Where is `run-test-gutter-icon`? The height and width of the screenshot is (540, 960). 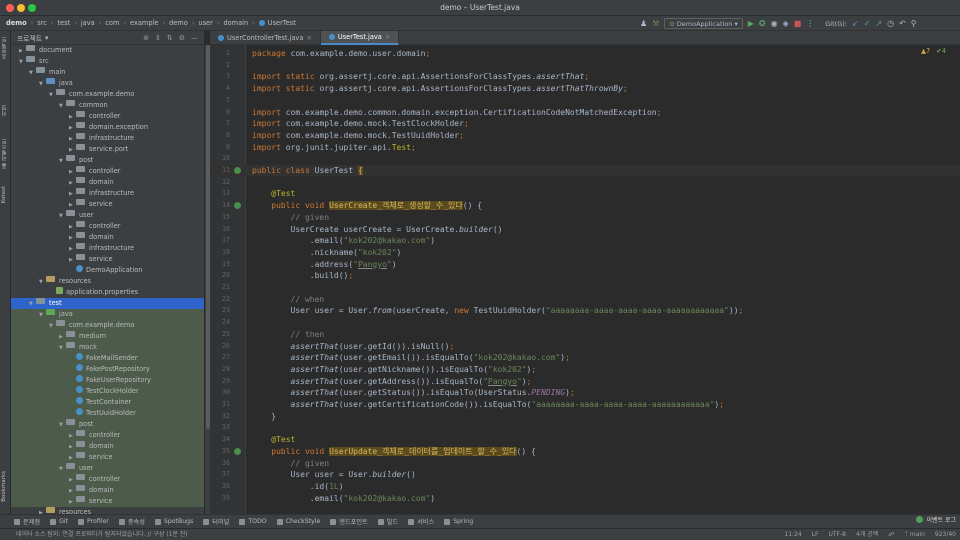
run-test-gutter-icon is located at coordinates (237, 170).